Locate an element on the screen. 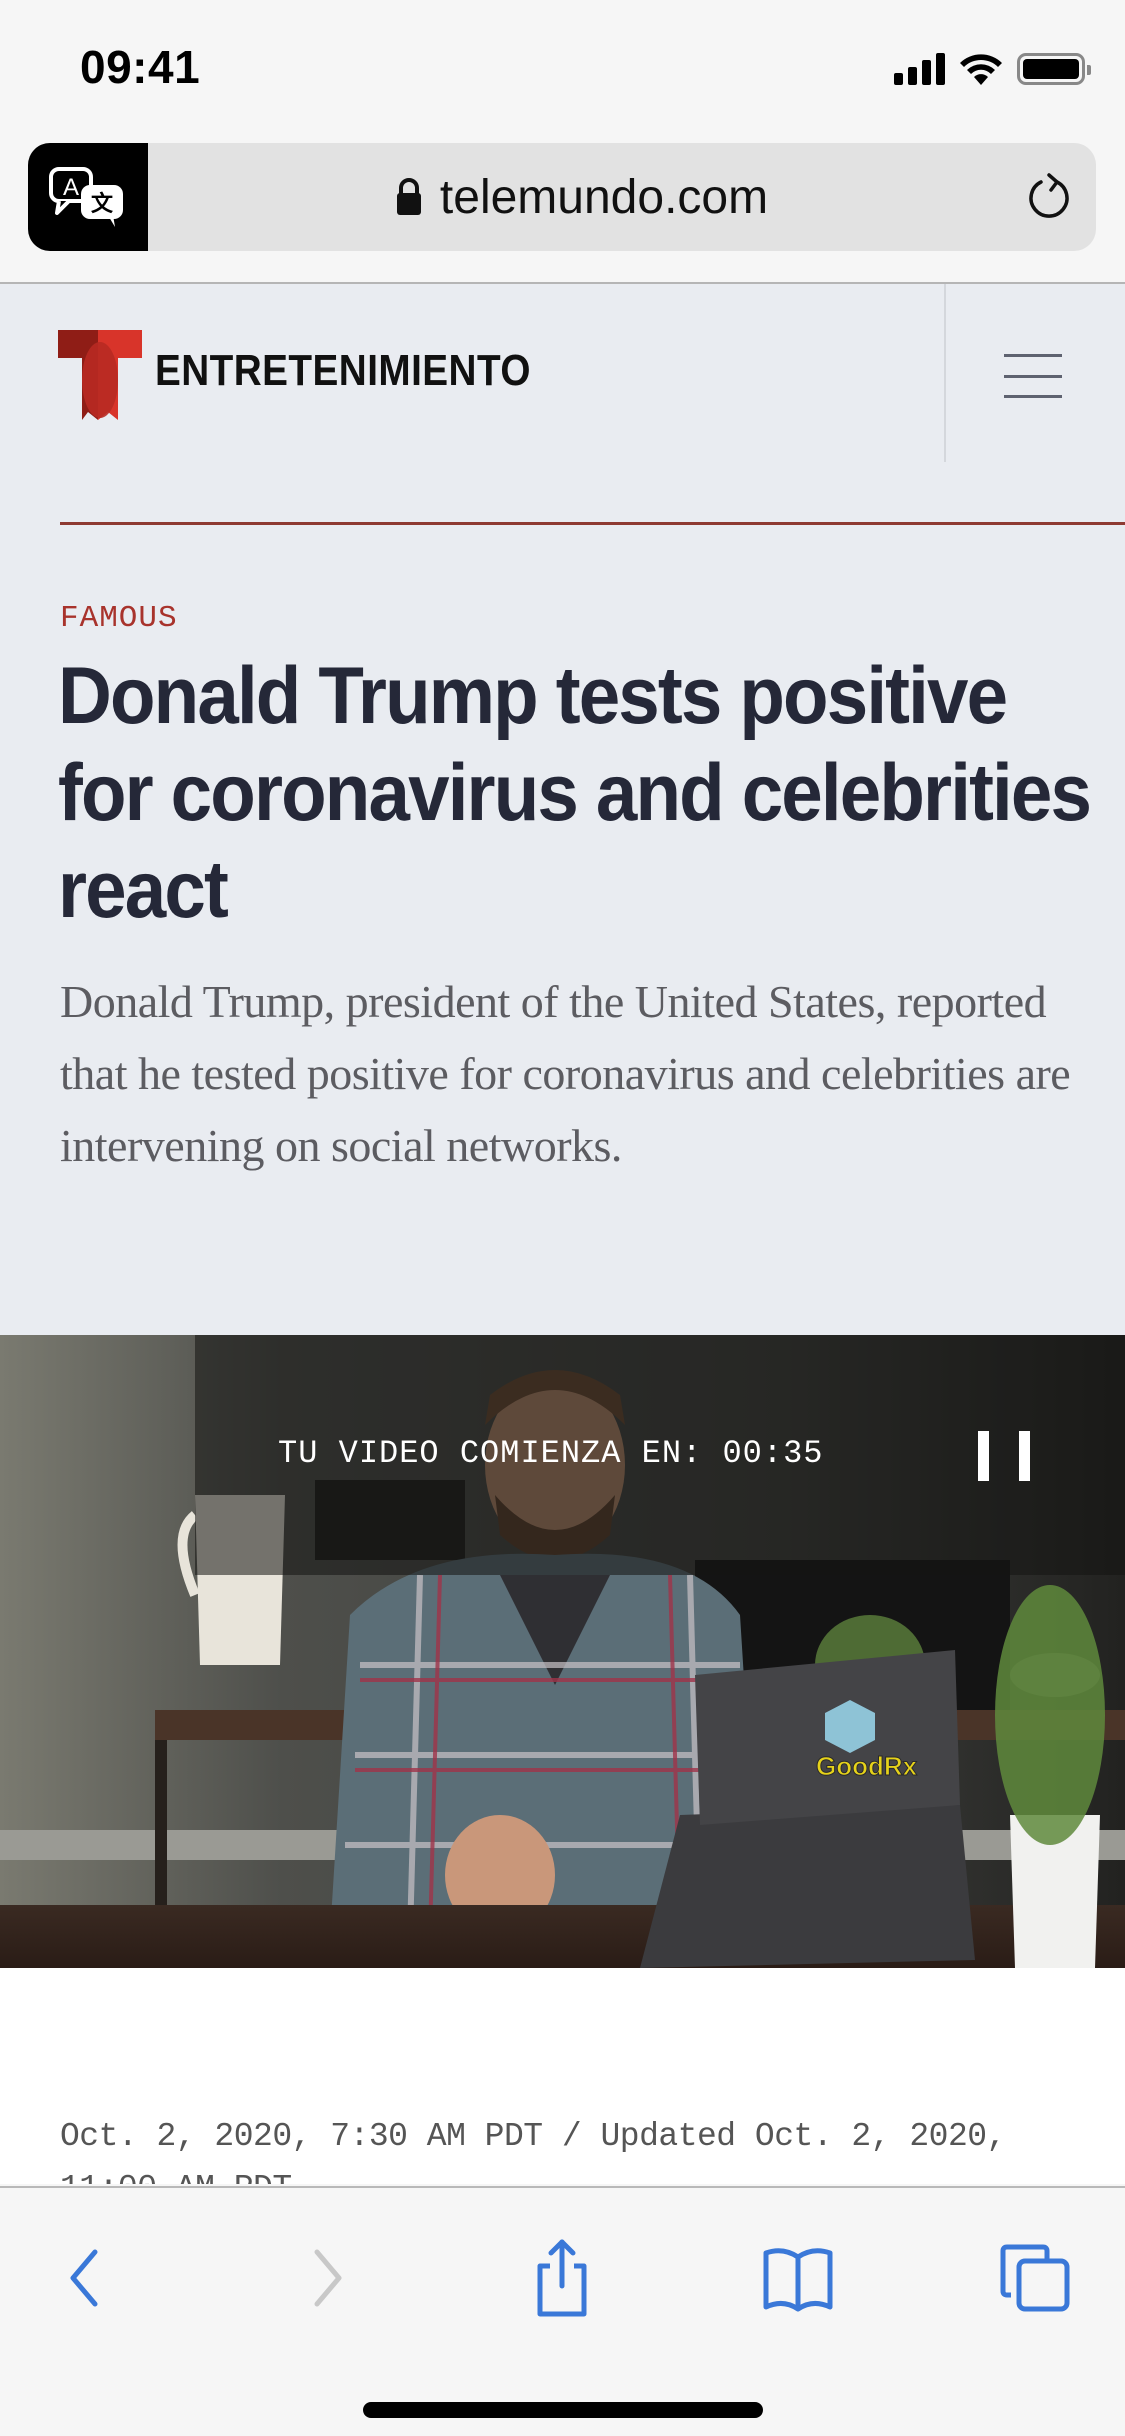 The height and width of the screenshot is (2436, 1125). forward-button is located at coordinates (327, 2278).